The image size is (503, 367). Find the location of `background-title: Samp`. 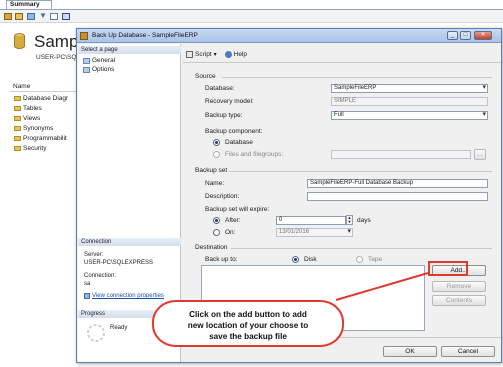

background-title: Samp is located at coordinates (56, 41).